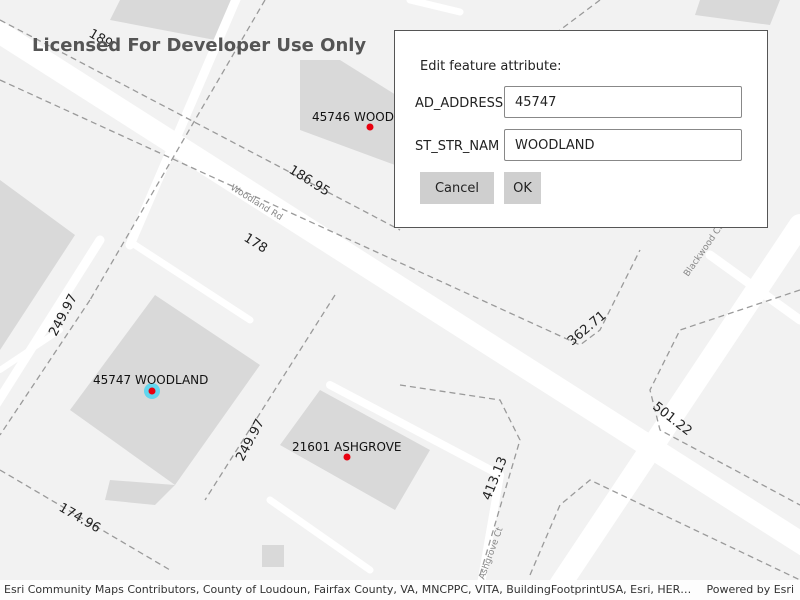 This screenshot has width=800, height=600. Describe the element at coordinates (522, 188) in the screenshot. I see `ok-button: OK` at that location.